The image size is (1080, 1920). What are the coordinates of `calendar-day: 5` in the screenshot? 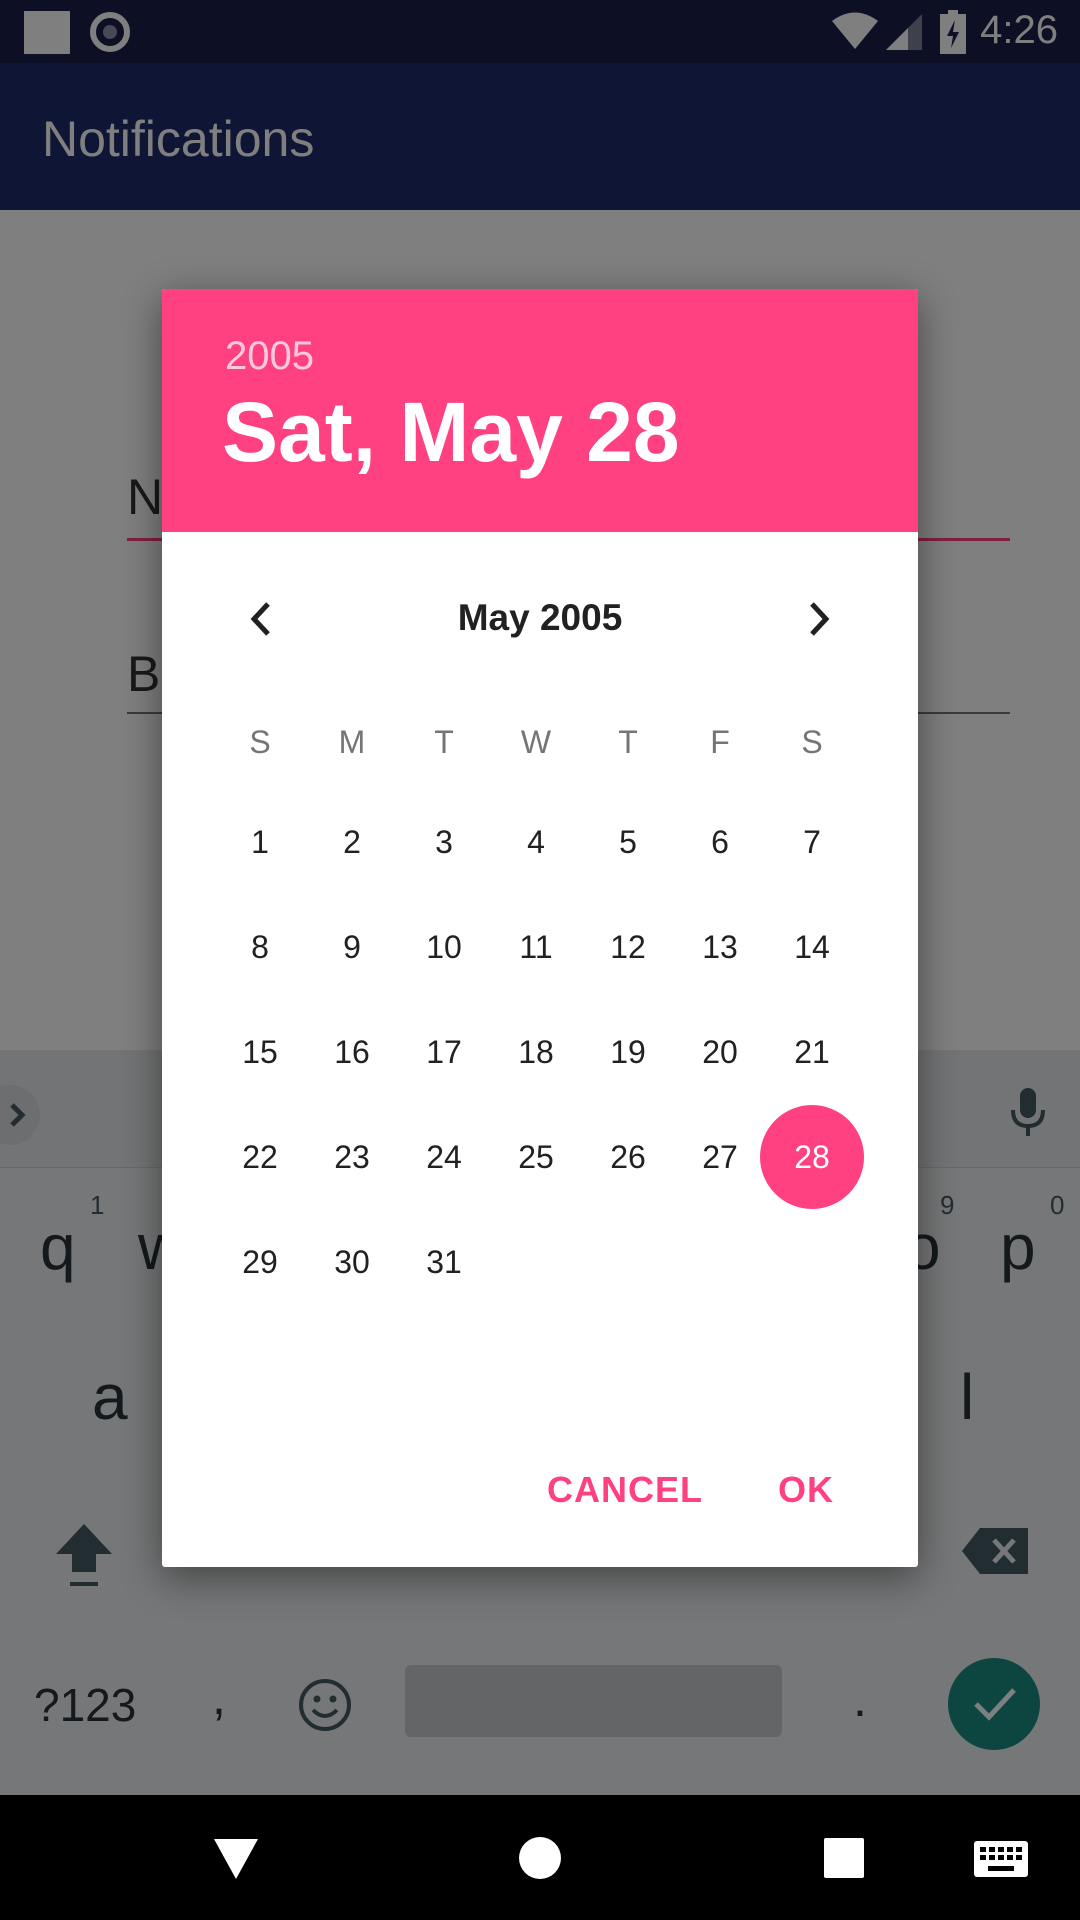 It's located at (628, 842).